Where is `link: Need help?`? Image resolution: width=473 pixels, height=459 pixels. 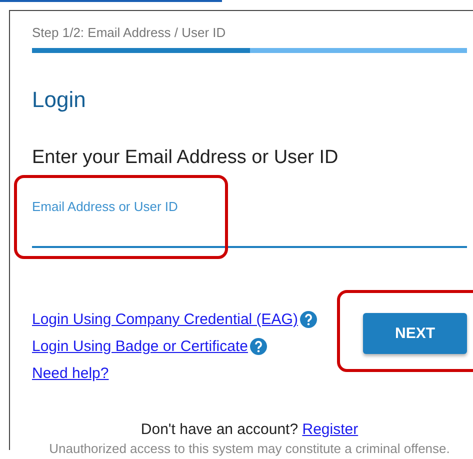 link: Need help? is located at coordinates (70, 373).